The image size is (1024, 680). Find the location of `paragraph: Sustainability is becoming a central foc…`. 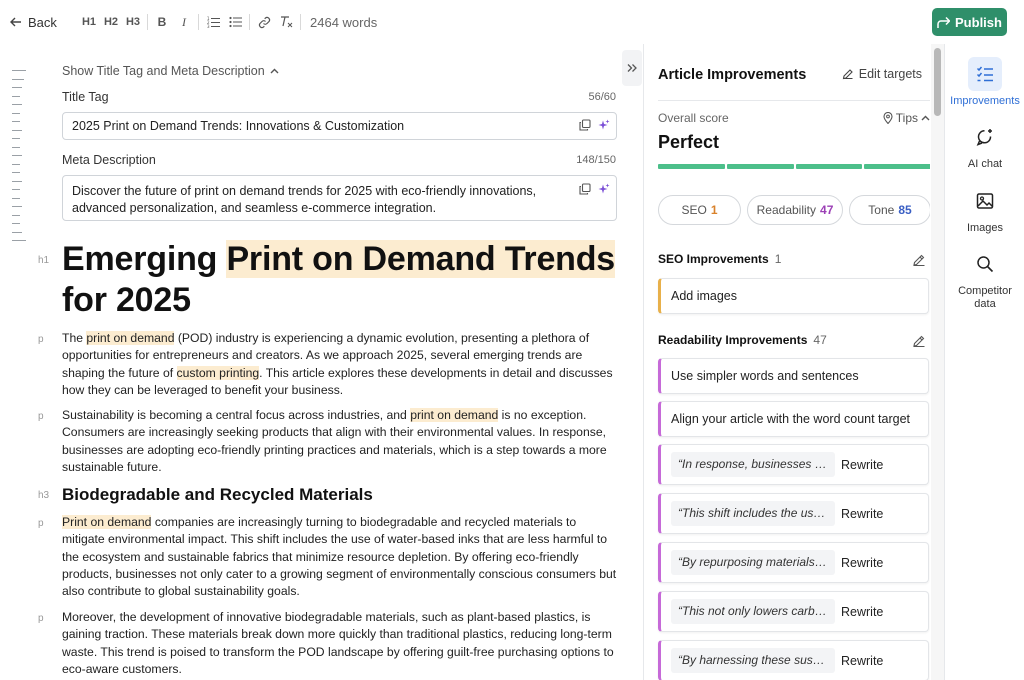

paragraph: Sustainability is becoming a central foc… is located at coordinates (340, 441).